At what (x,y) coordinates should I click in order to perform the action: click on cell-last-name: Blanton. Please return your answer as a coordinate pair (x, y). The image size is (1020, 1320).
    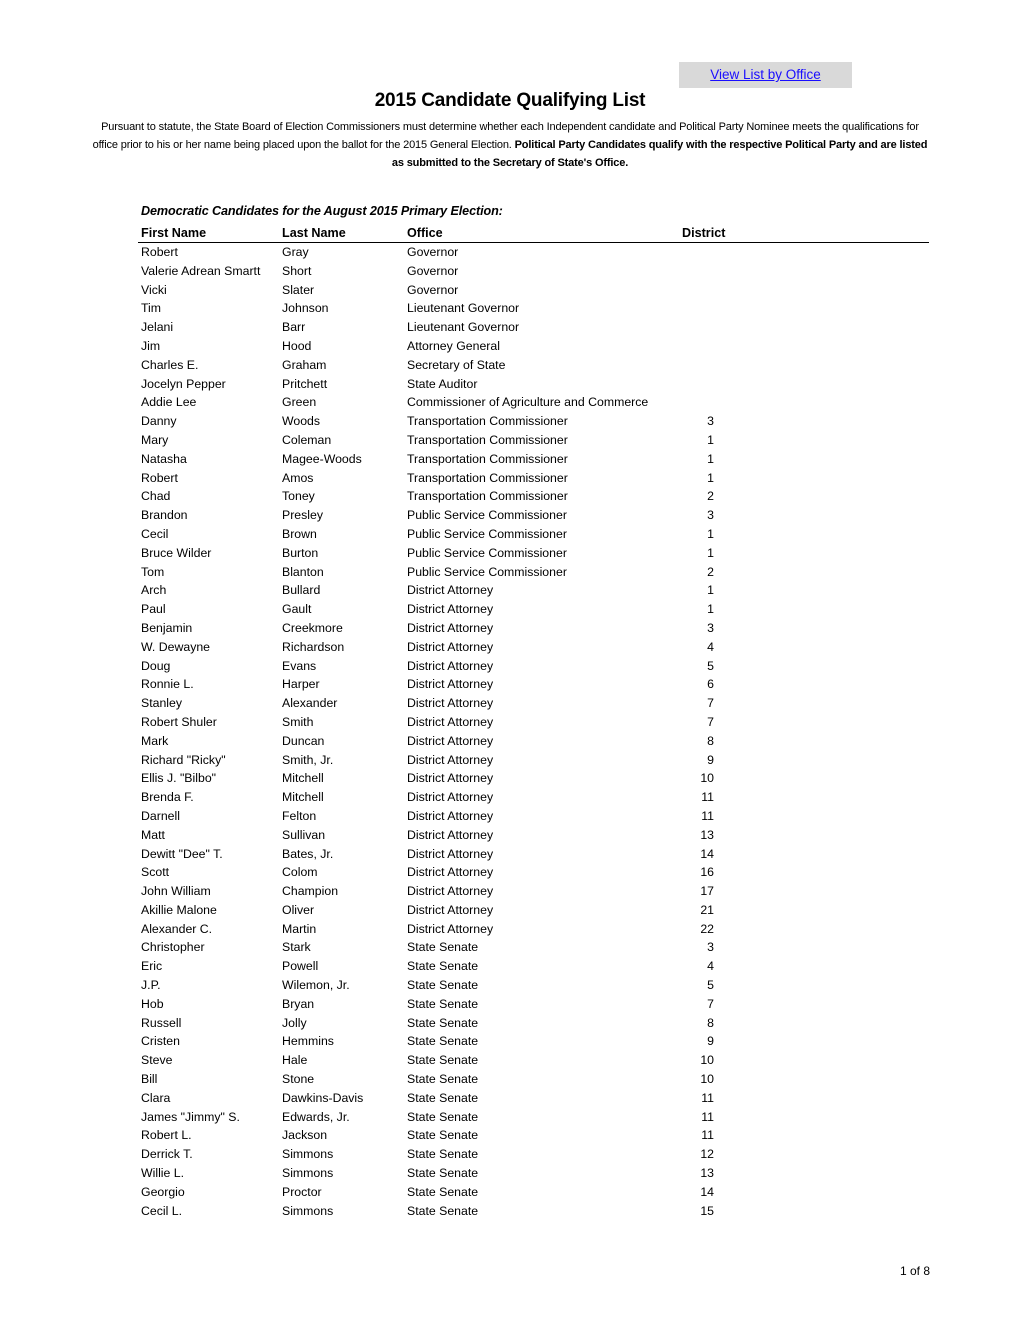
    Looking at the image, I should click on (303, 571).